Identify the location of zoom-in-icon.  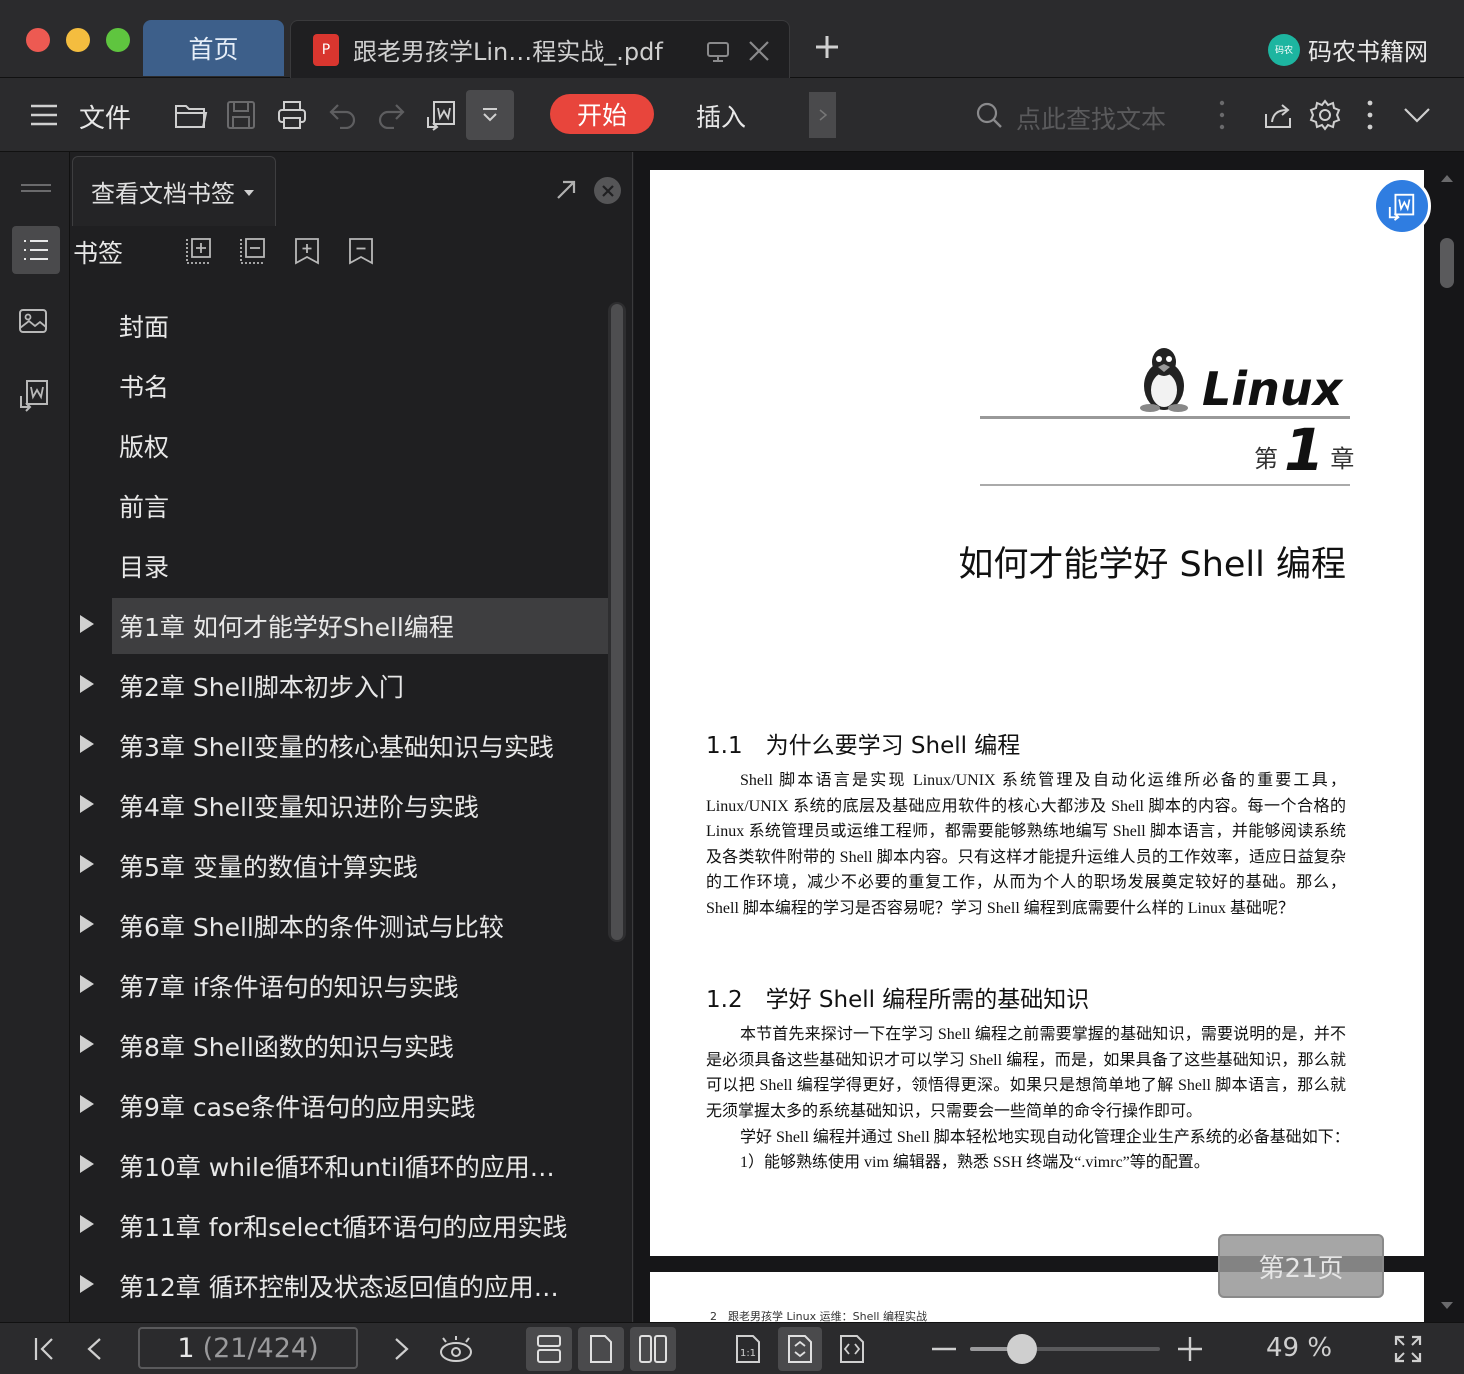
(1190, 1349).